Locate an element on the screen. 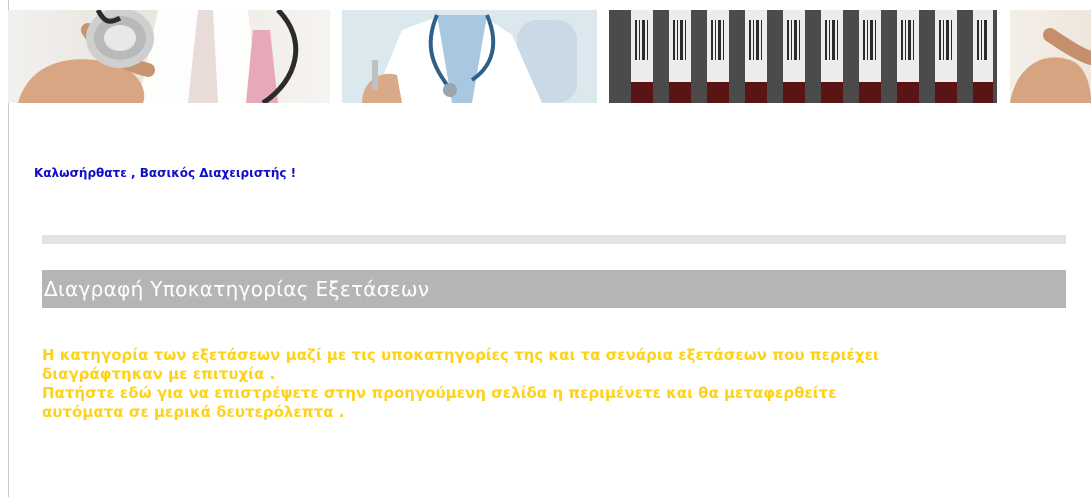  banner-photo-doctor is located at coordinates (469, 56).